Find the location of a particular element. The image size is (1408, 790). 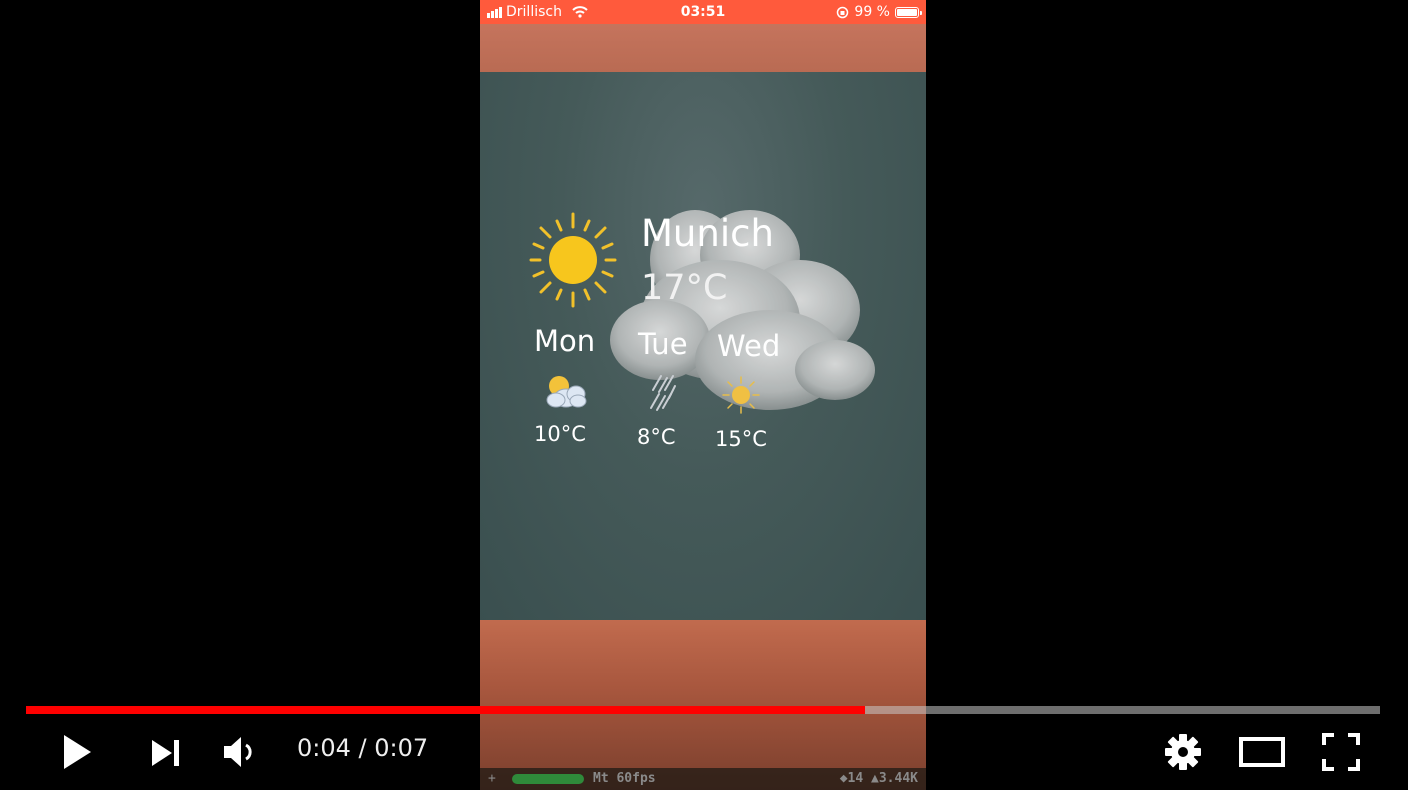

current-temperature: 17°C is located at coordinates (684, 288).